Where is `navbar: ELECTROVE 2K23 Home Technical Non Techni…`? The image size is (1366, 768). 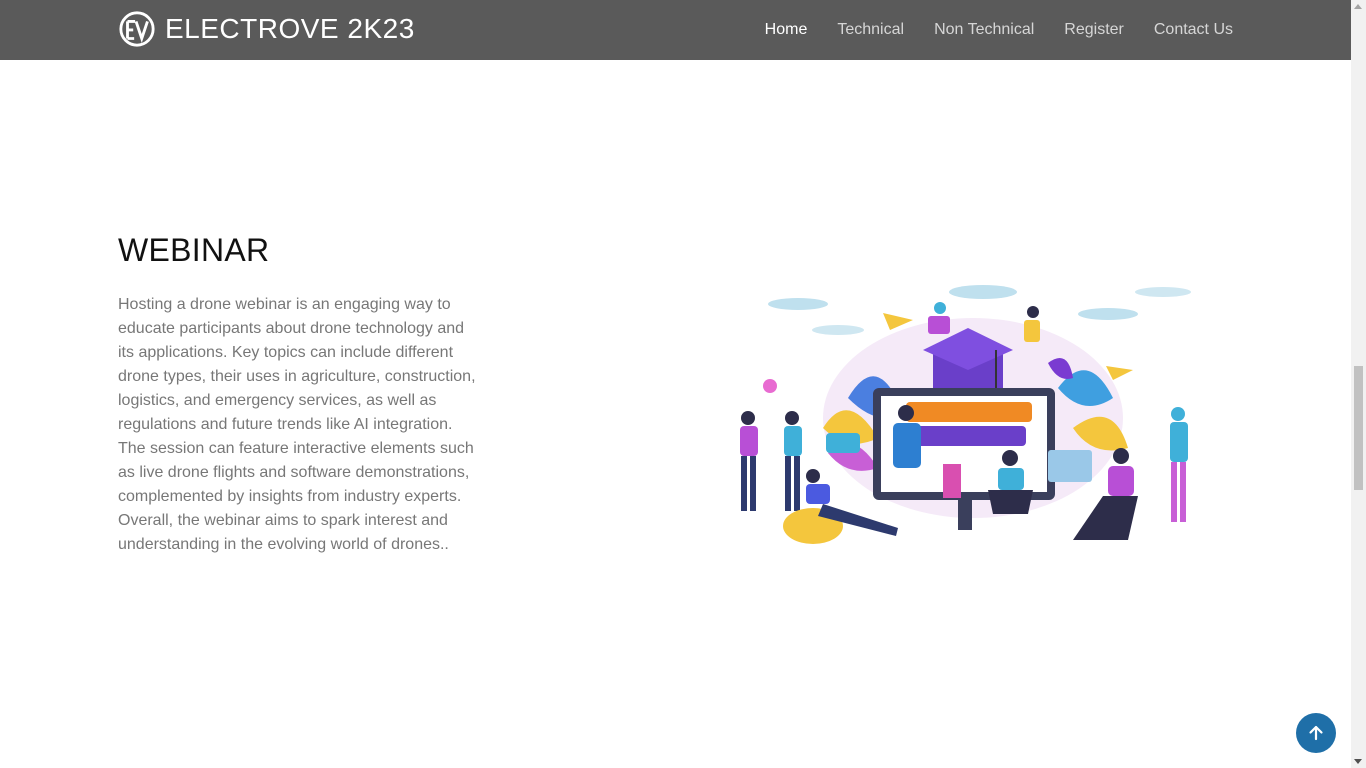 navbar: ELECTROVE 2K23 Home Technical Non Techni… is located at coordinates (675, 30).